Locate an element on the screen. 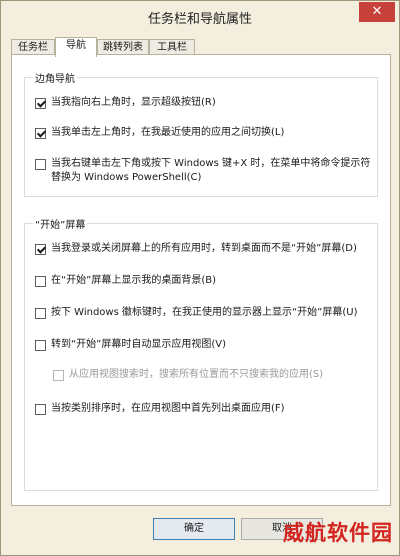  option-show-apps-view: 转到“开始”屏幕时自动显示应用视图(V) is located at coordinates (203, 345).